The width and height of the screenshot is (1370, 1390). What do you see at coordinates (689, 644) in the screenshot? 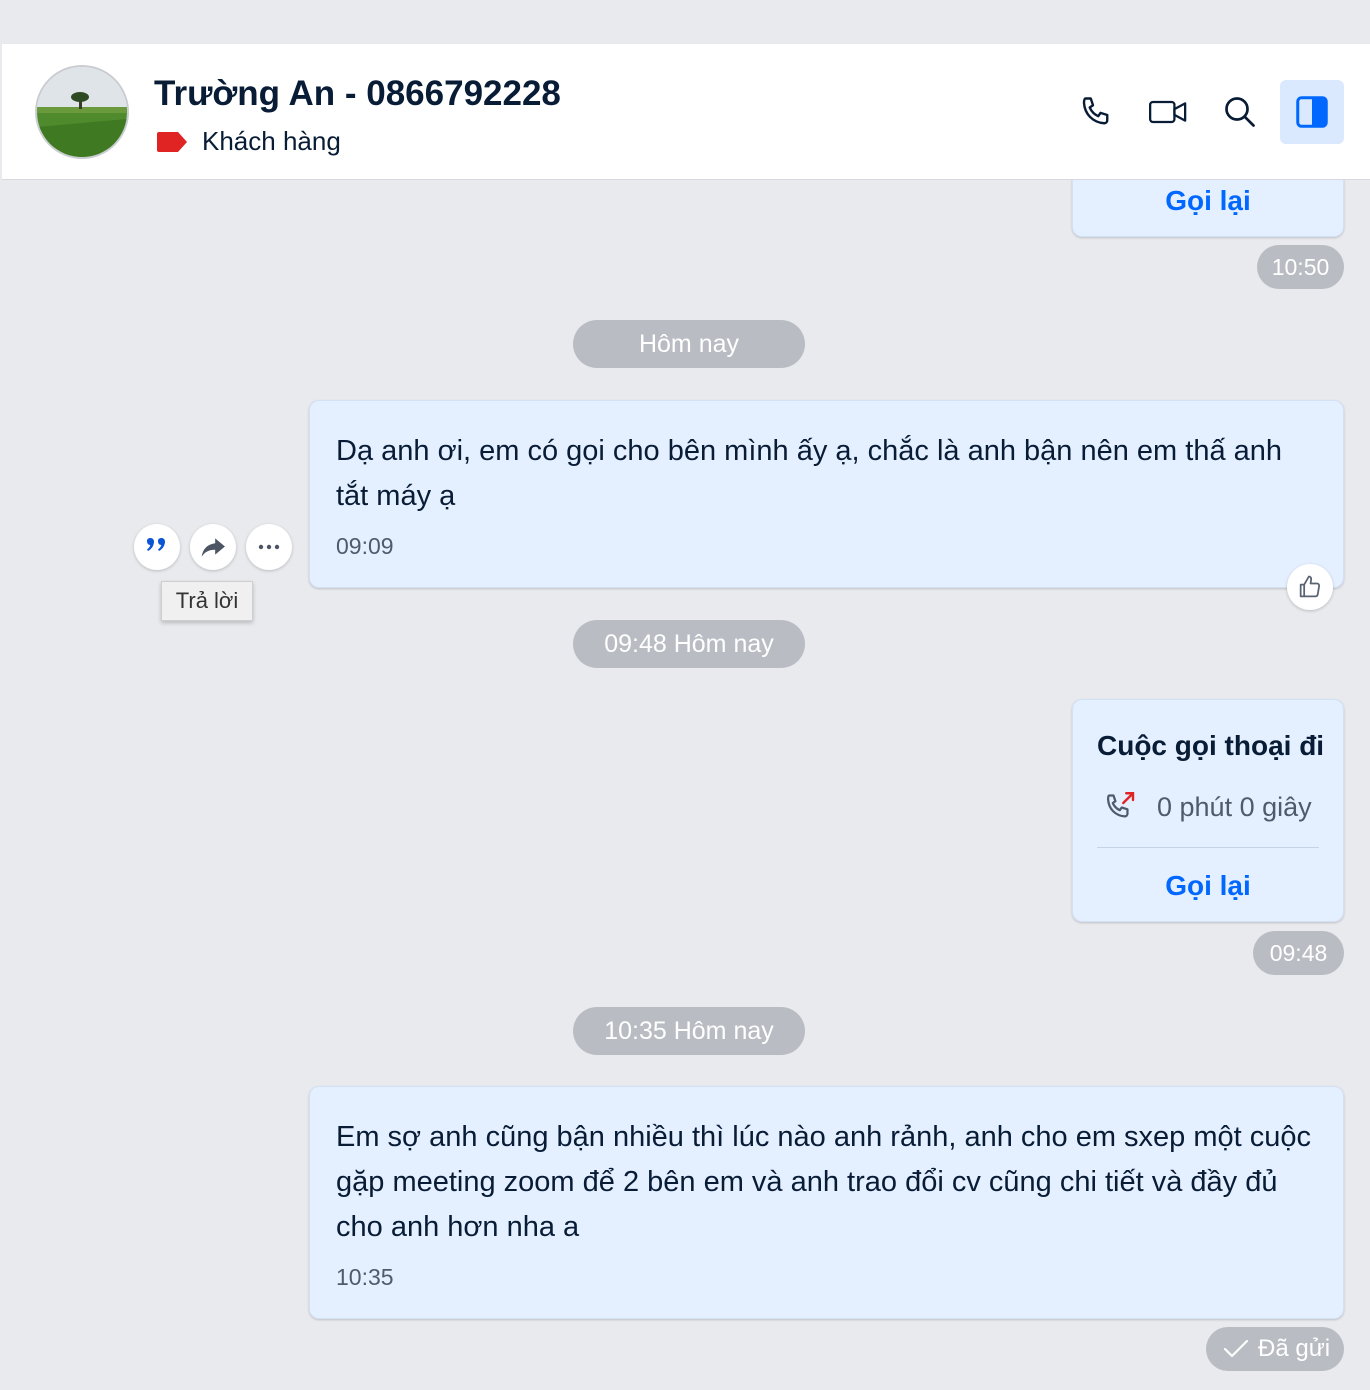
I see `date-divider-0948: 09:48 Hôm nay` at bounding box center [689, 644].